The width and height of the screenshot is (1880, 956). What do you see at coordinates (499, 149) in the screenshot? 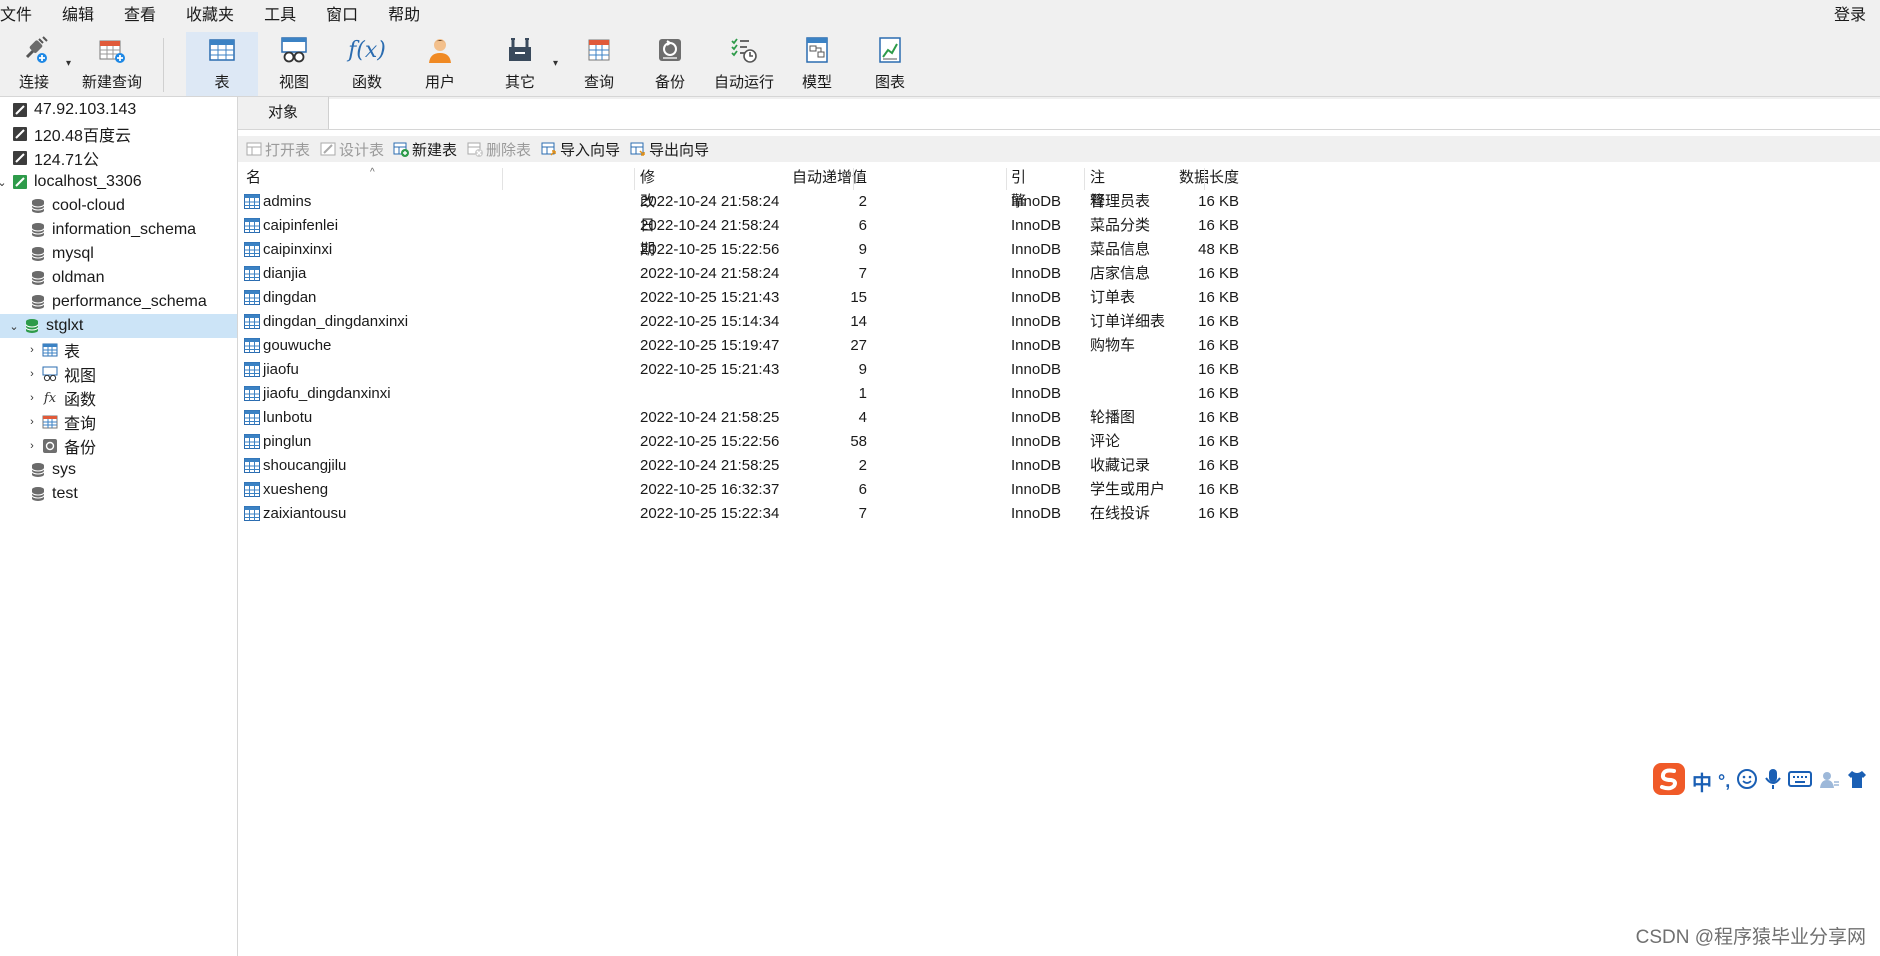
I see `delete-table-button: 删除表` at bounding box center [499, 149].